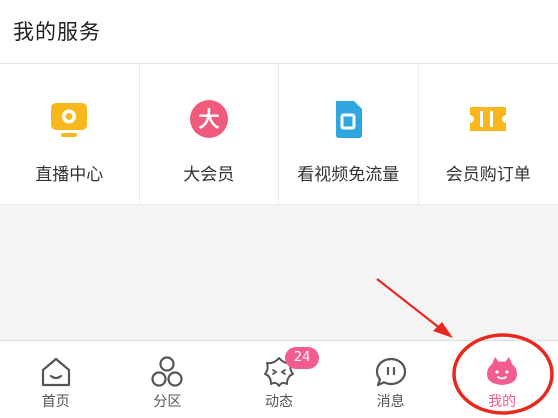  I want to click on vip-da-icon: 大, so click(208, 119).